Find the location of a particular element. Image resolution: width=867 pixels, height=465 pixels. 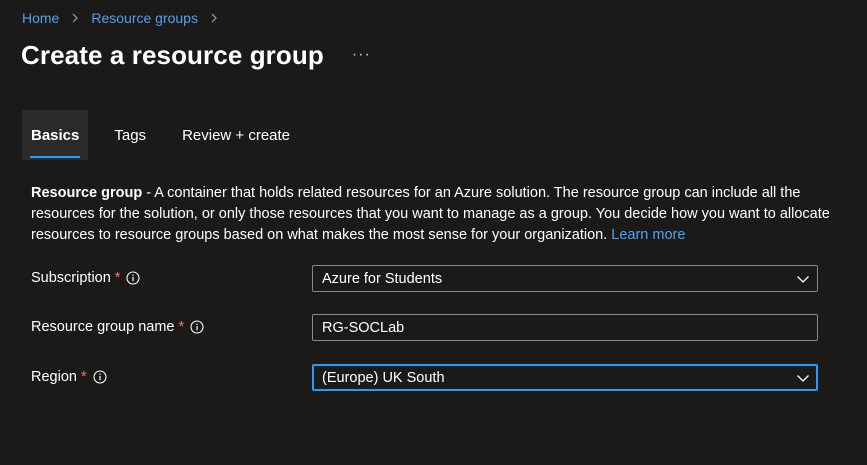

region-value: (Europe) UK South is located at coordinates (383, 377).